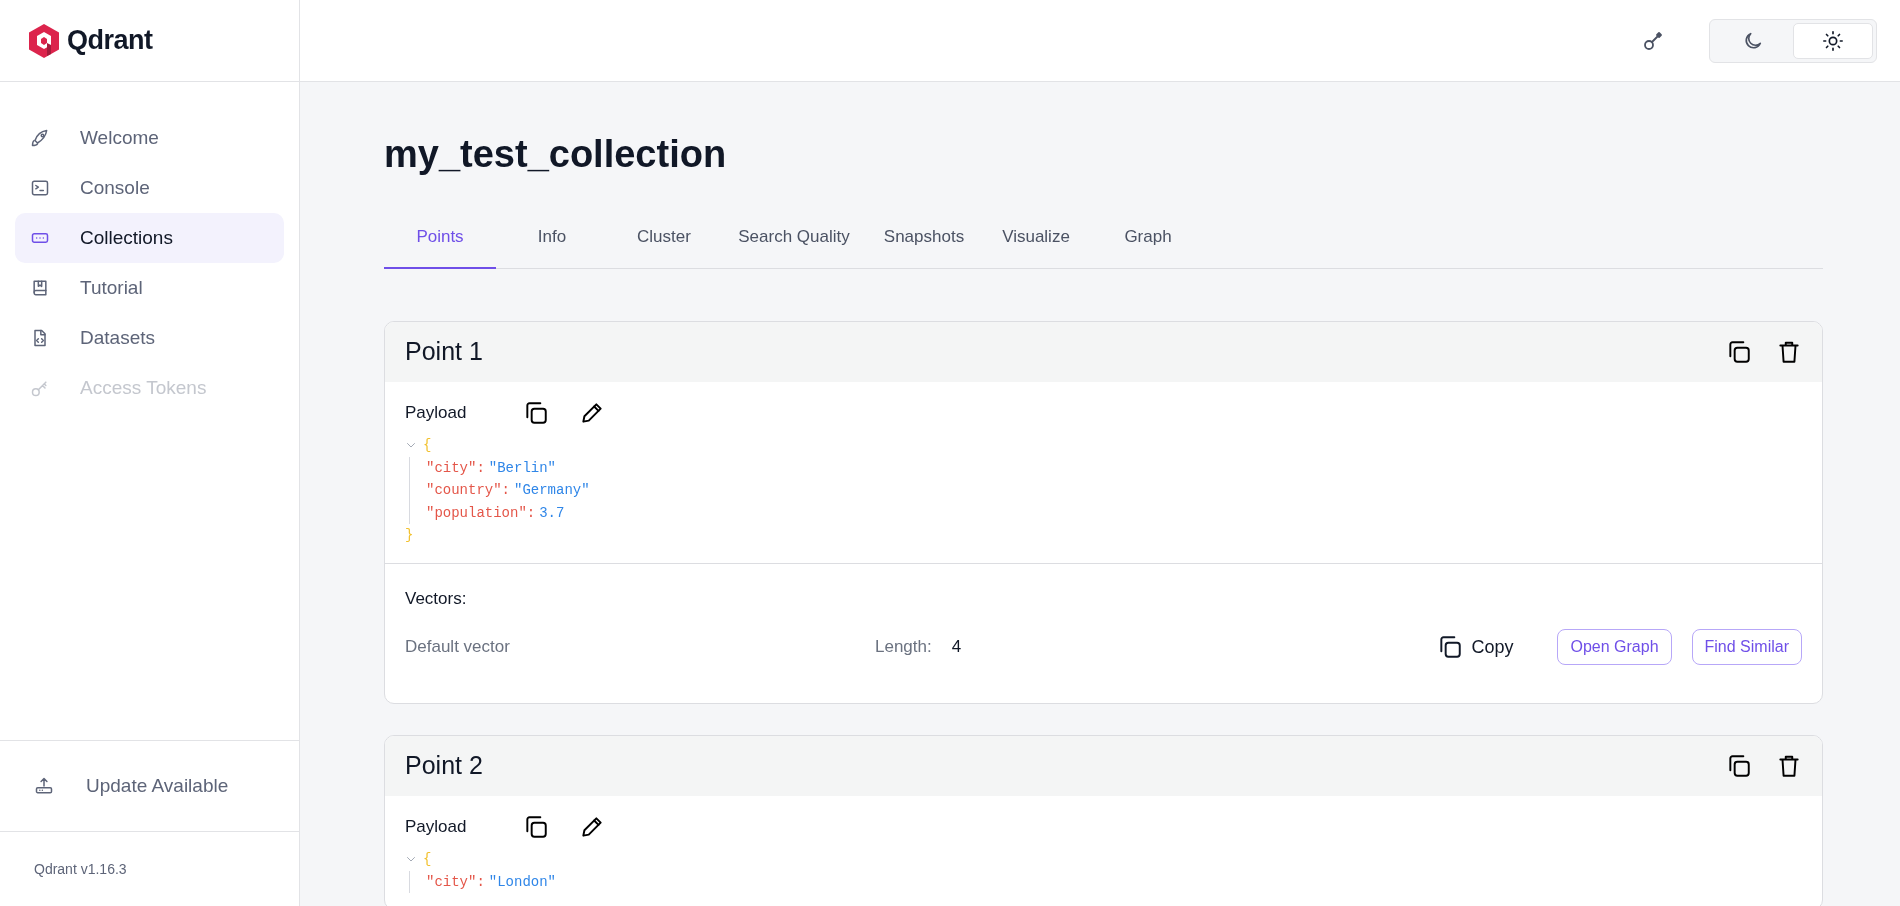  Describe the element at coordinates (149, 338) in the screenshot. I see `sidebar-item: Datasets` at that location.